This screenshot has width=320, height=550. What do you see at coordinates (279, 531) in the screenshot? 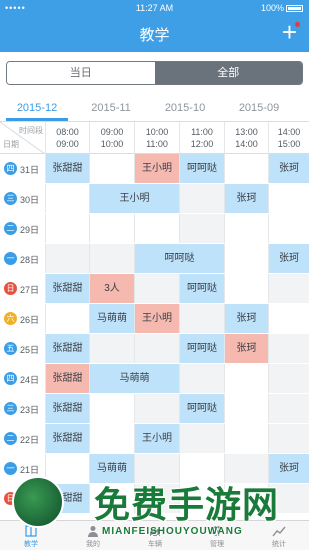
I see `chart-icon` at bounding box center [279, 531].